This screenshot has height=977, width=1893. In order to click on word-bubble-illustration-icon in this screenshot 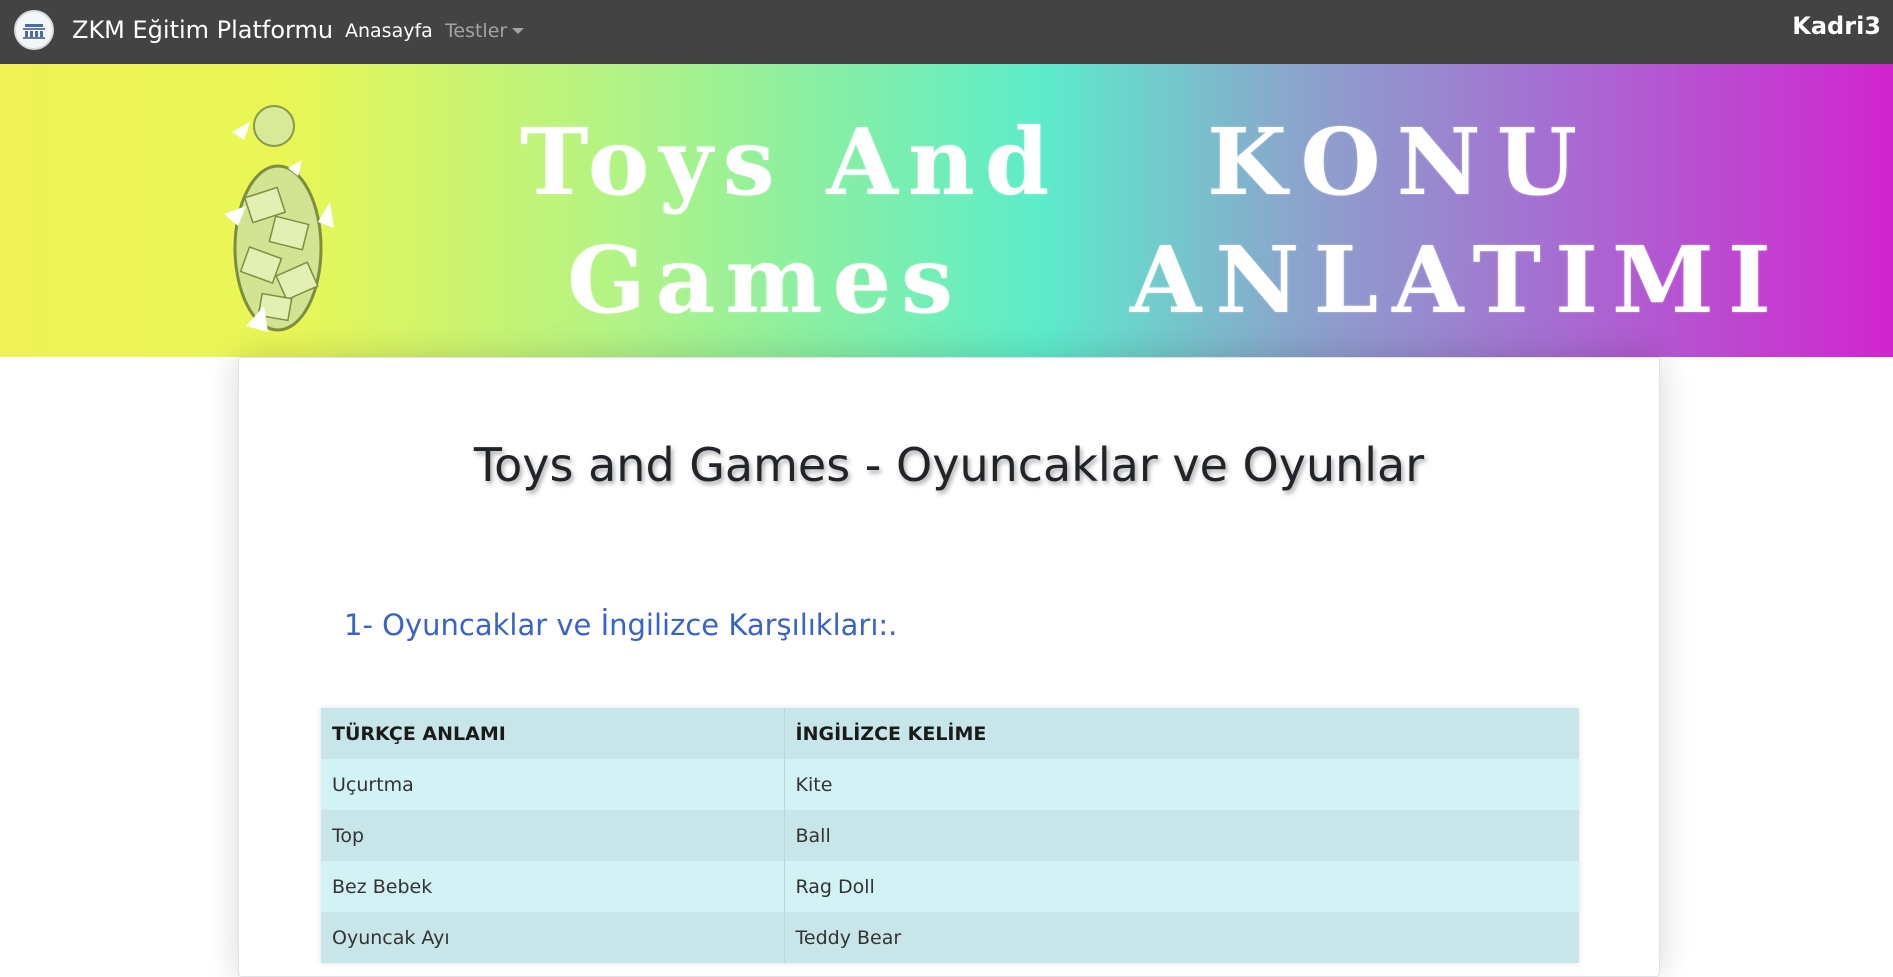, I will do `click(279, 218)`.